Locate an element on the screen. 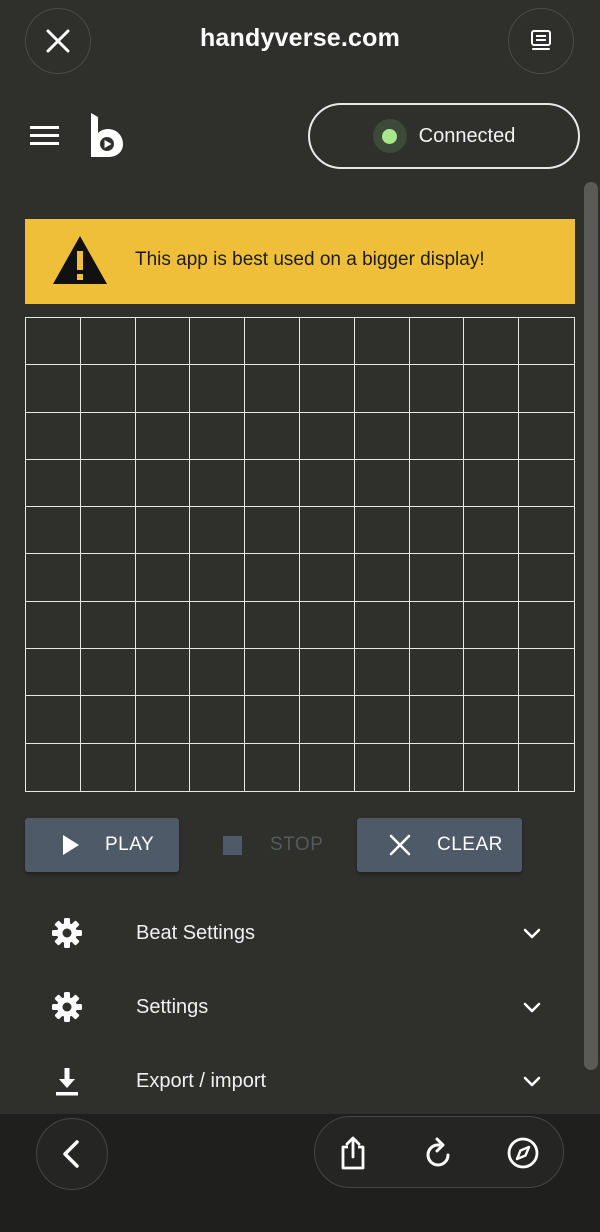  clear-button: CLEAR is located at coordinates (439, 845).